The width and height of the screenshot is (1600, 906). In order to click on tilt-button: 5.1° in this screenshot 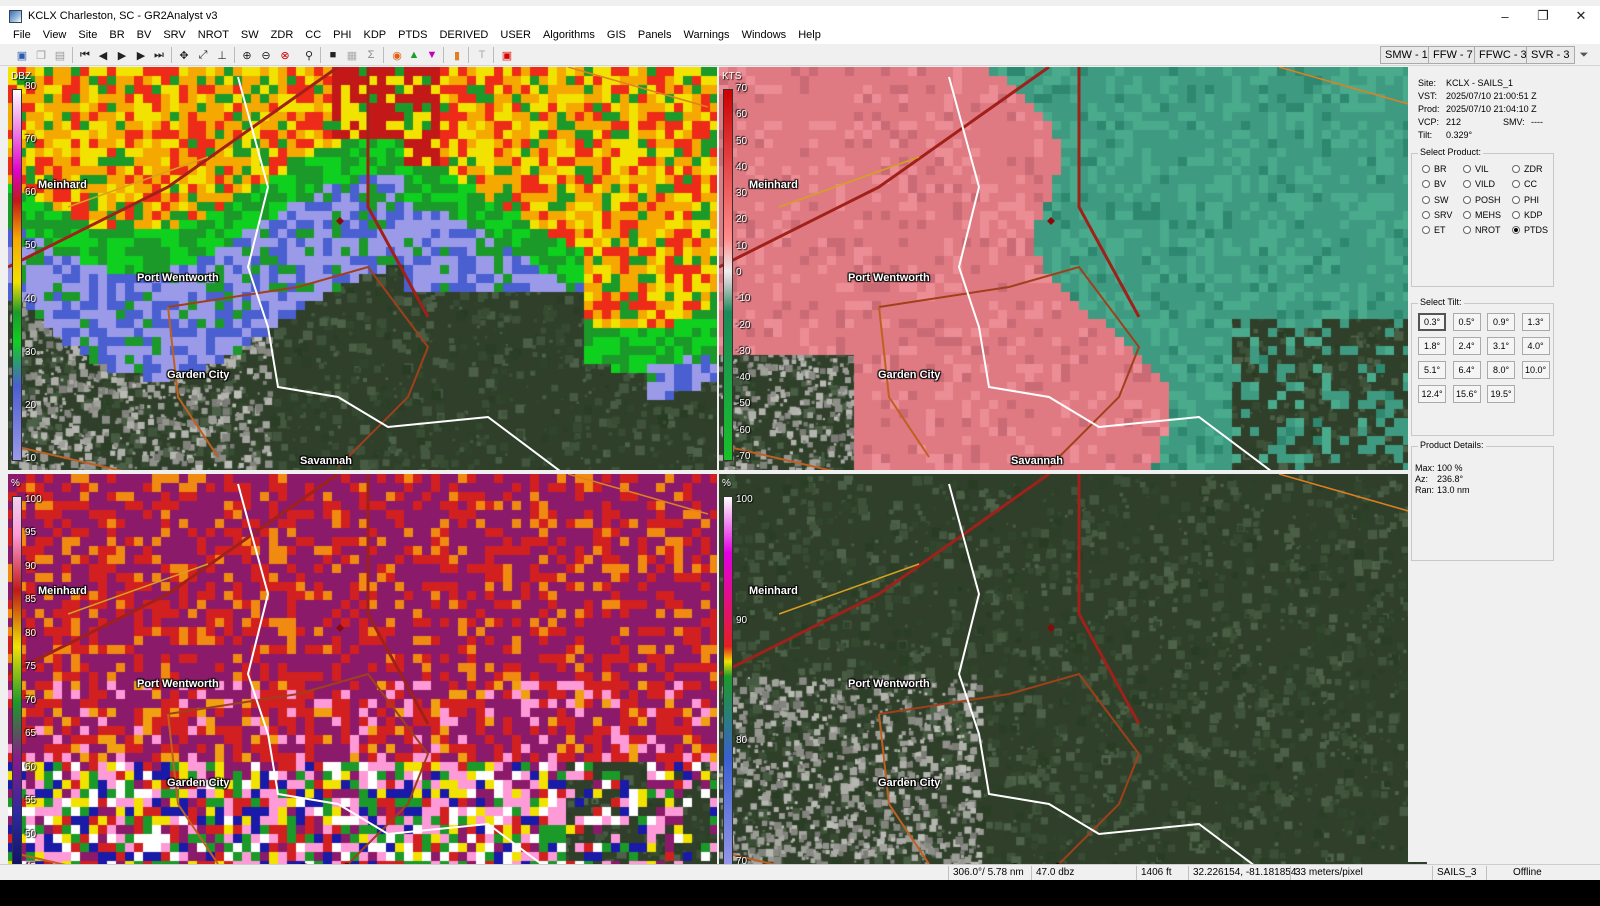, I will do `click(1432, 370)`.